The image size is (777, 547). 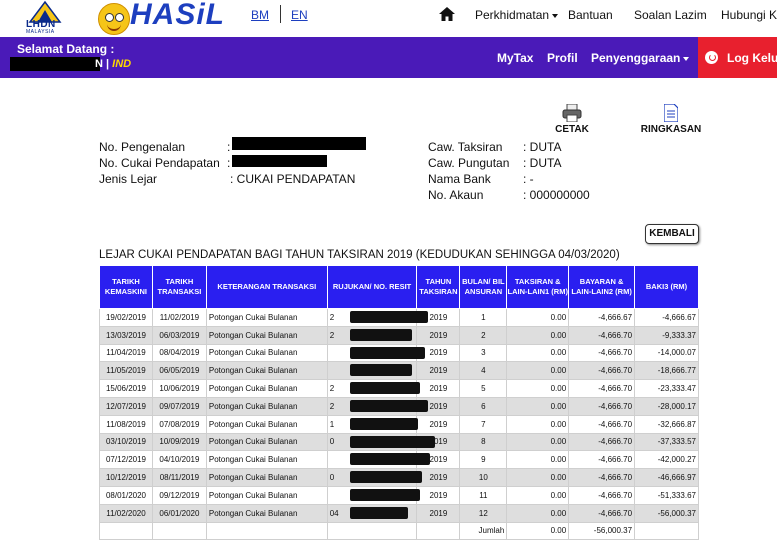 What do you see at coordinates (177, 15) in the screenshot?
I see `hasil-logo-text: HASiL` at bounding box center [177, 15].